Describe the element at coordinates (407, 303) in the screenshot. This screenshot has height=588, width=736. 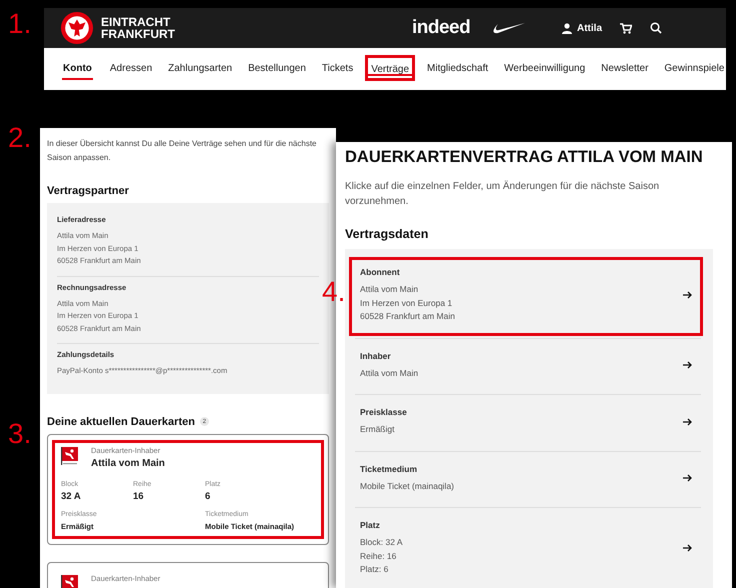
I see `field-value: Im Herzen von Europa 1` at that location.